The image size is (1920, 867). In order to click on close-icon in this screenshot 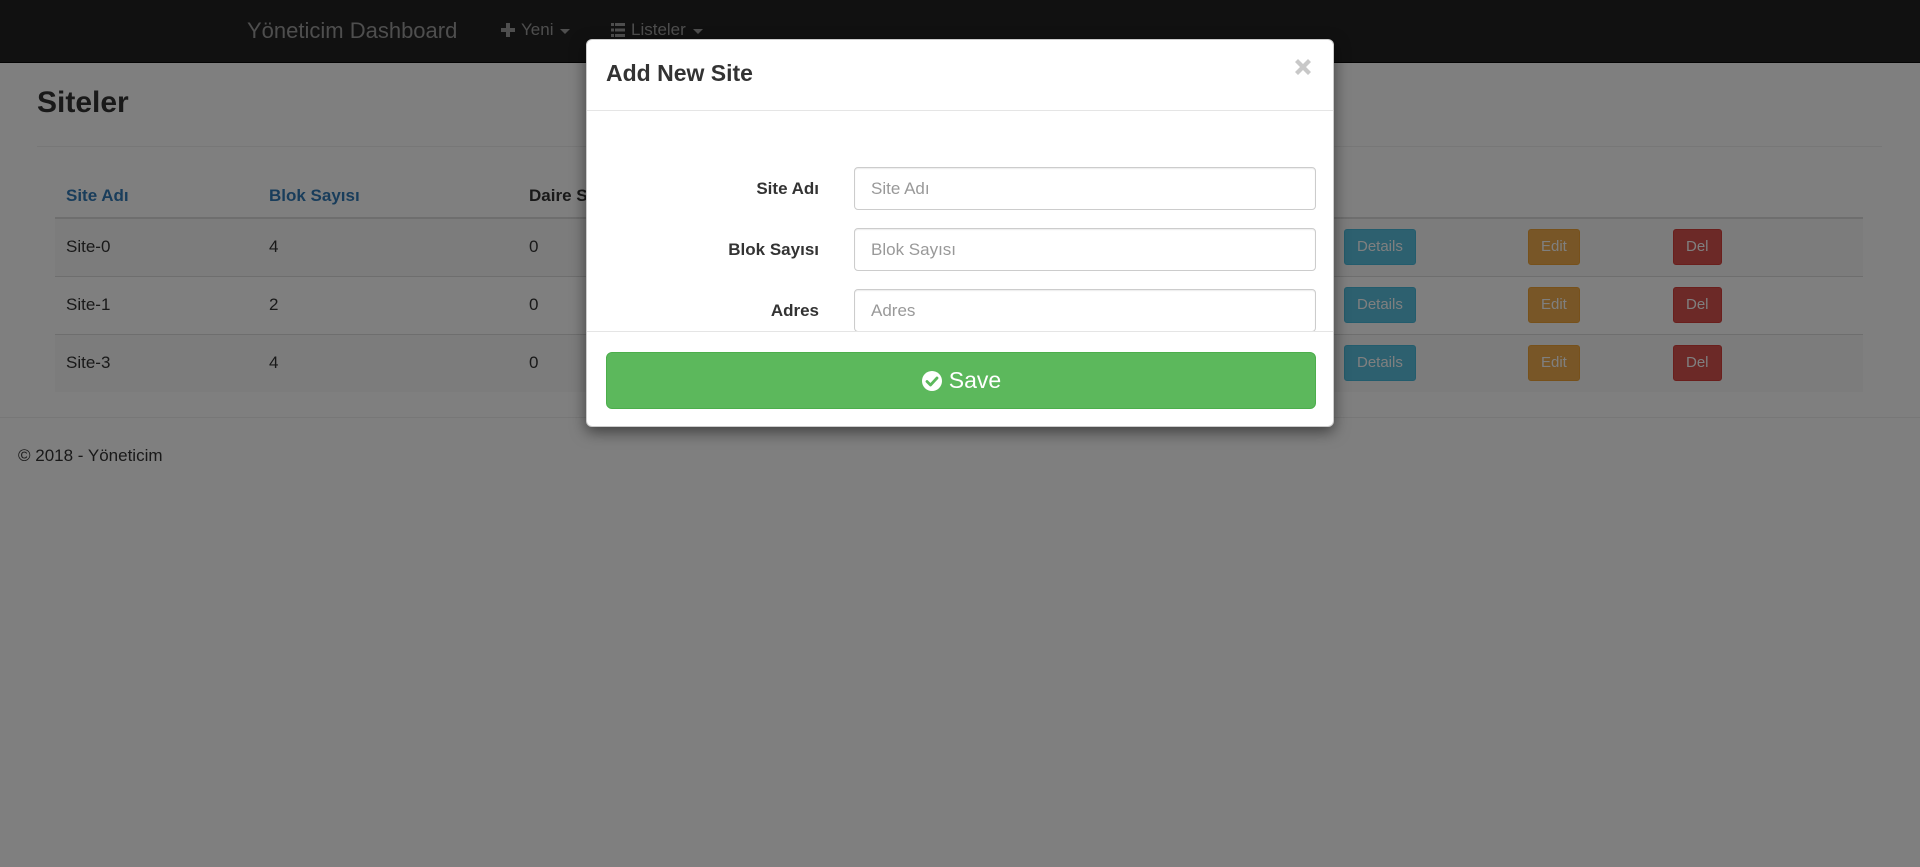, I will do `click(1303, 69)`.